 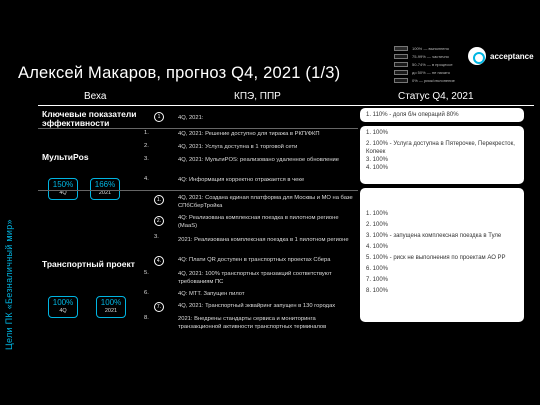 I want to click on legend-row: 50-74% — в процессе, so click(x=429, y=64).